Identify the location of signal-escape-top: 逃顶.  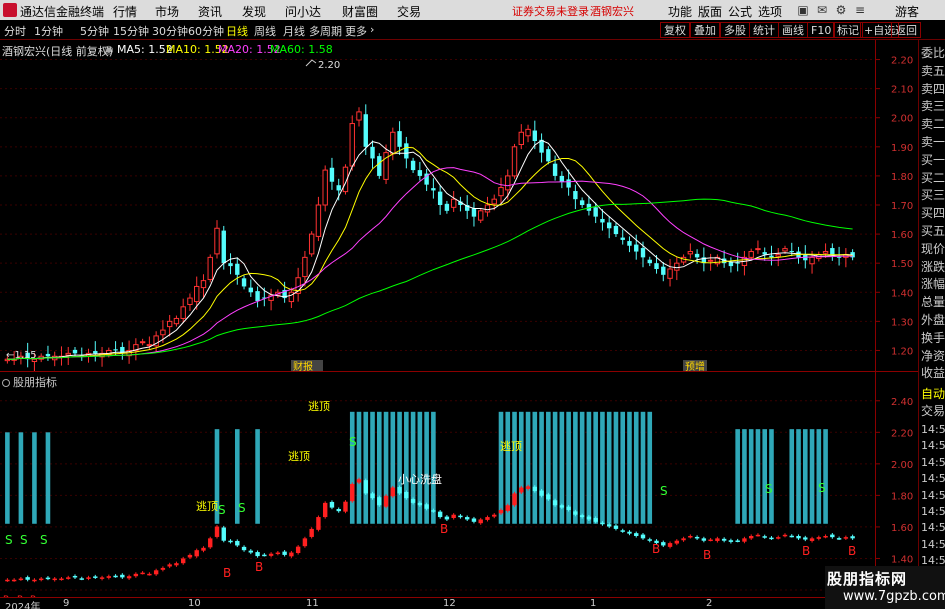
(299, 456).